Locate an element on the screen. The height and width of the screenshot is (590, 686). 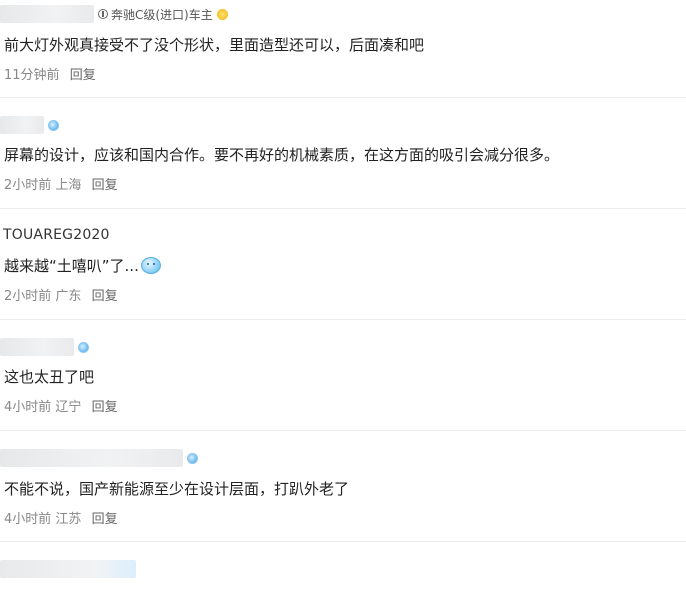
comment-user-row: 奔驰C级(进口)车主 is located at coordinates (114, 14).